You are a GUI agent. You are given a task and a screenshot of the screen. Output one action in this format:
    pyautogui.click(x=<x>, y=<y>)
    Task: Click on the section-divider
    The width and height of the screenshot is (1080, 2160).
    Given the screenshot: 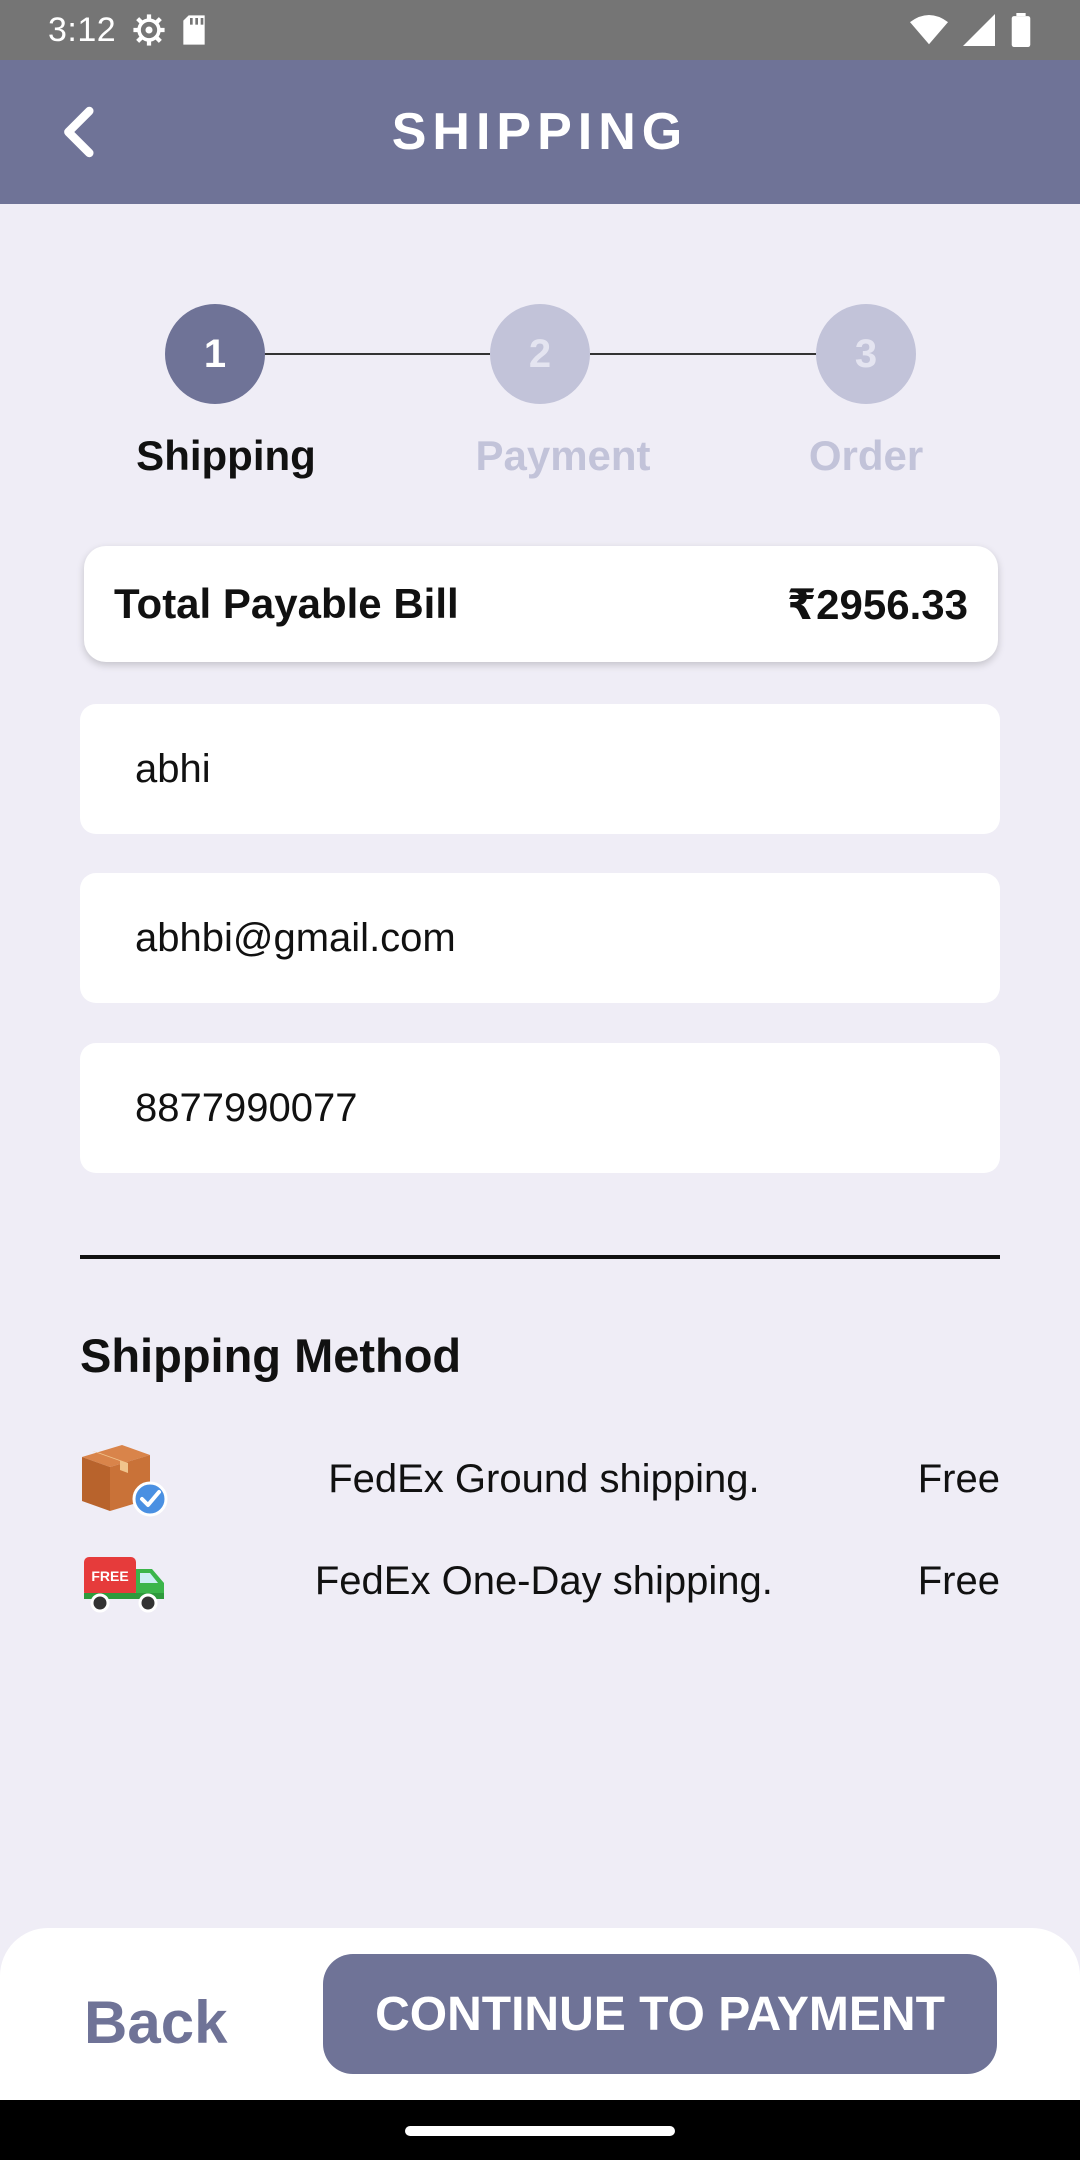 What is the action you would take?
    pyautogui.click(x=540, y=1257)
    